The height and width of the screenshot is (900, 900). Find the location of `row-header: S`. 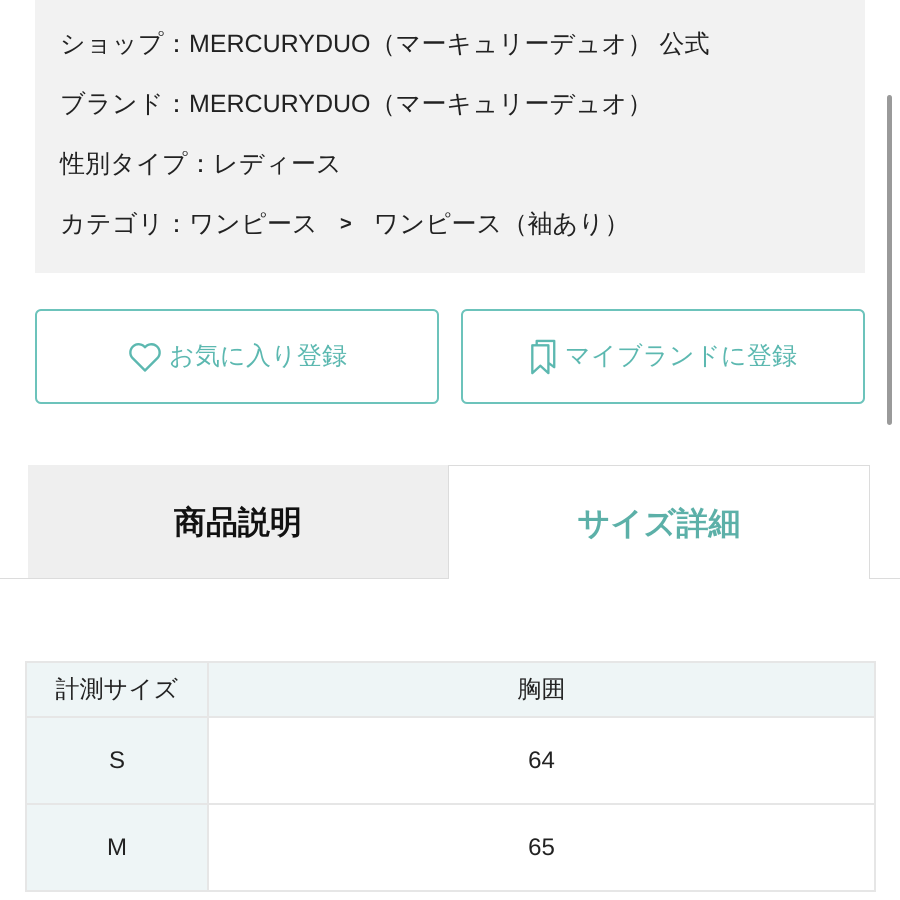

row-header: S is located at coordinates (117, 760).